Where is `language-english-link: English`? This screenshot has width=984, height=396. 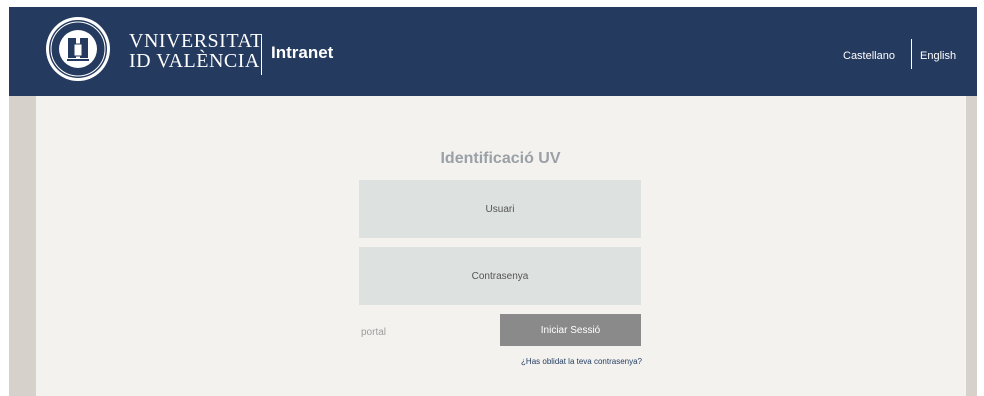 language-english-link: English is located at coordinates (938, 56).